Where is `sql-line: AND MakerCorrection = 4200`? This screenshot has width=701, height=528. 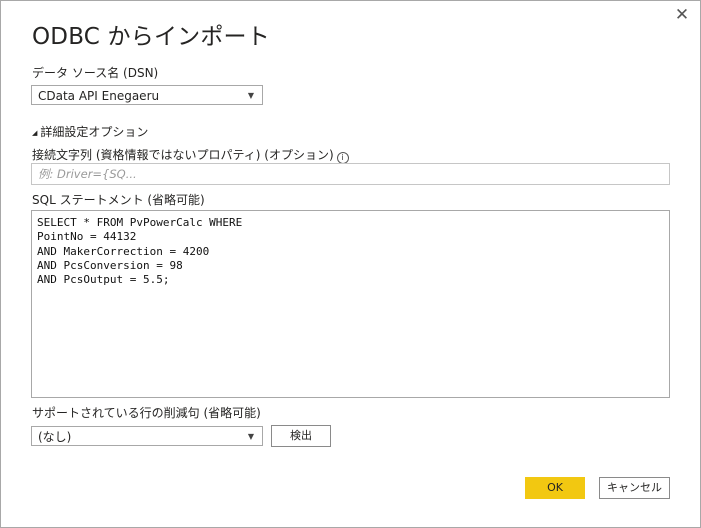
sql-line: AND MakerCorrection = 4200 is located at coordinates (123, 251).